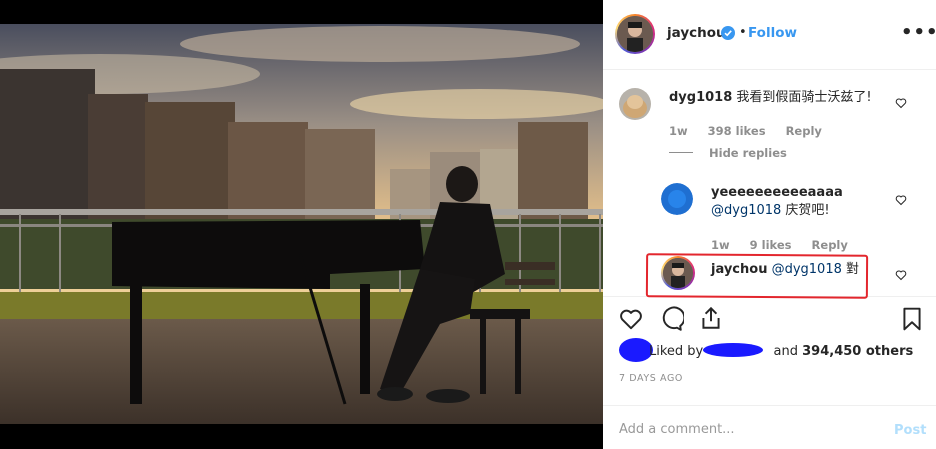 This screenshot has width=936, height=449. I want to click on post-header: jaychou • Follow •••, so click(769, 35).